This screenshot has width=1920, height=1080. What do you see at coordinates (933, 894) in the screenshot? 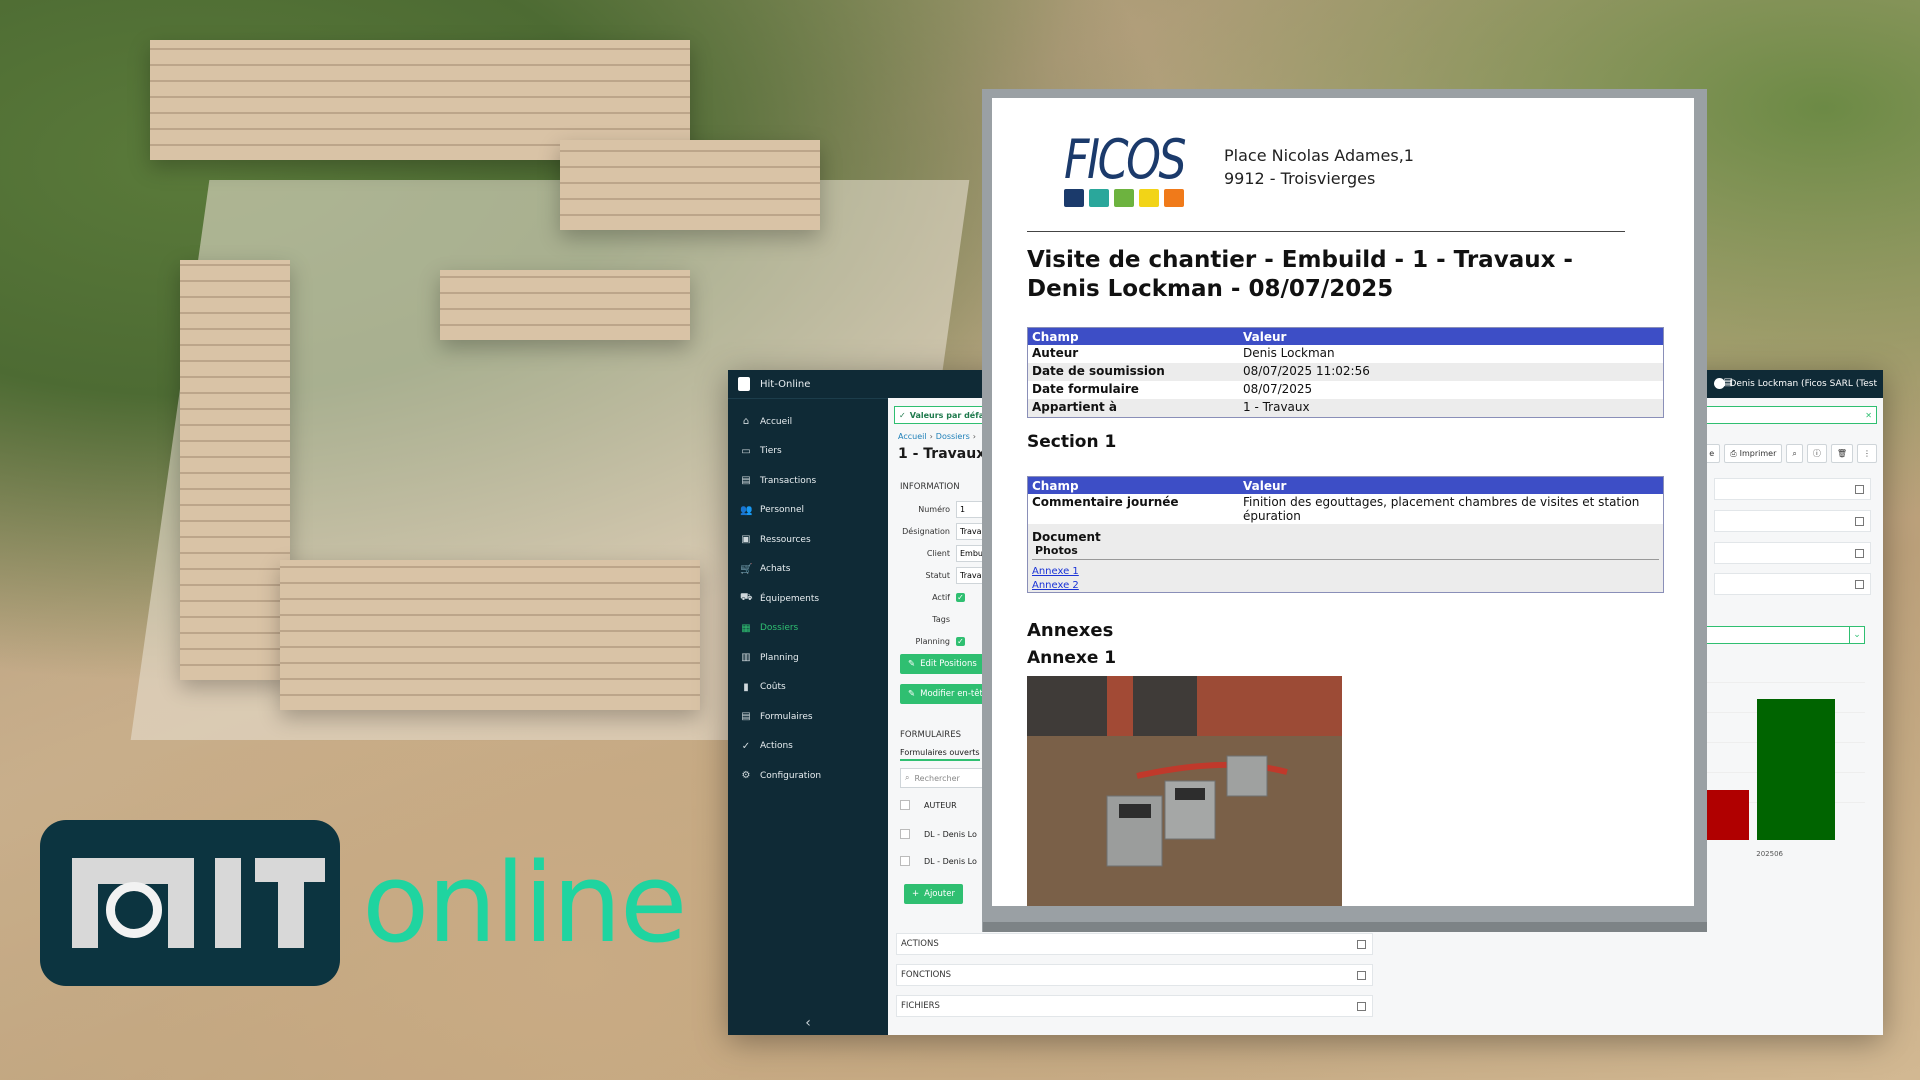
I see `ajouter-button: + Ajouter` at bounding box center [933, 894].